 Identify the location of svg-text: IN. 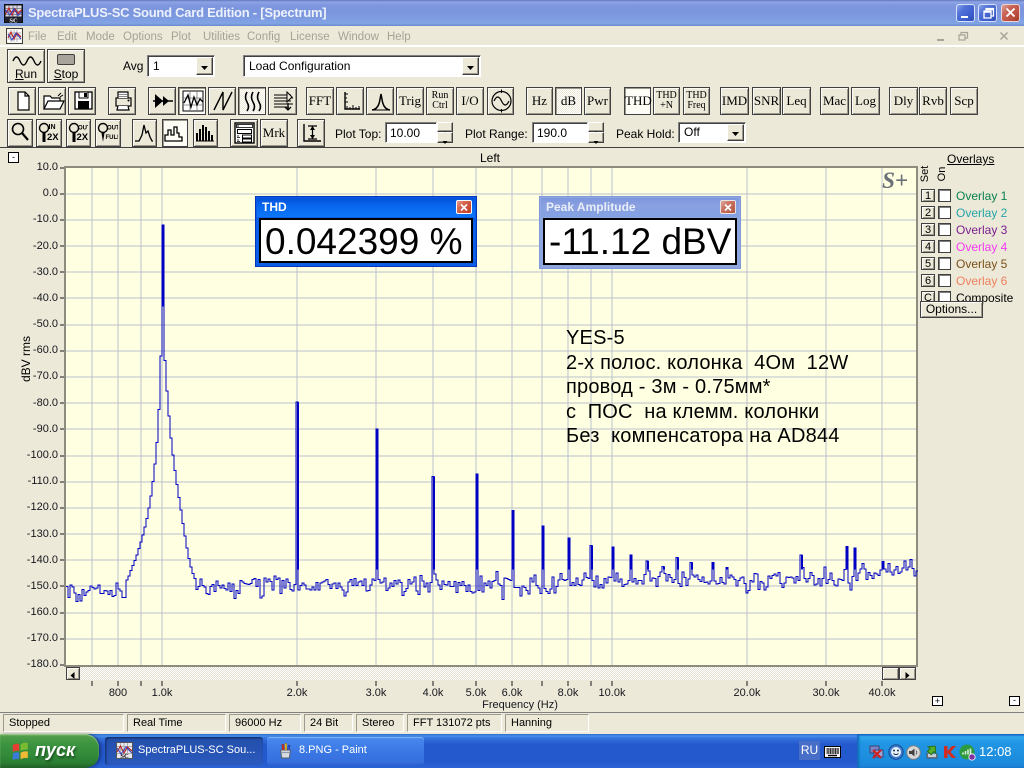
(52, 127).